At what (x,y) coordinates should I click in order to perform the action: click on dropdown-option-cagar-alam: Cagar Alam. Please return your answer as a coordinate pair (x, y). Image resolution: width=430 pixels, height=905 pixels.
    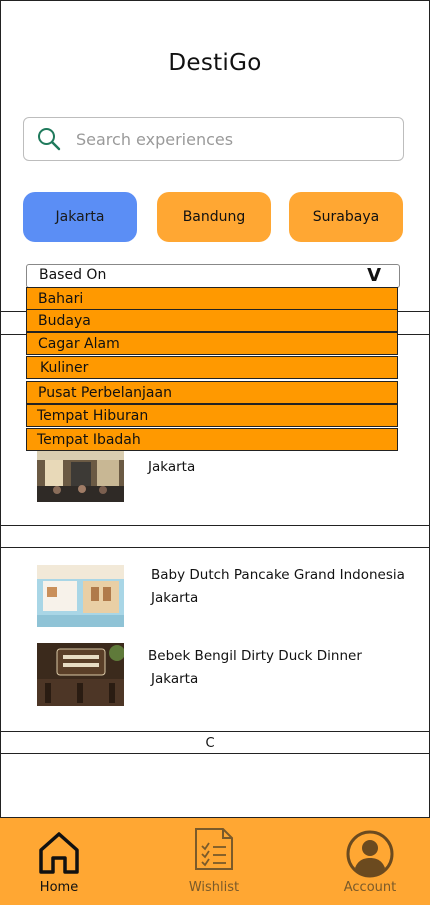
    Looking at the image, I should click on (212, 343).